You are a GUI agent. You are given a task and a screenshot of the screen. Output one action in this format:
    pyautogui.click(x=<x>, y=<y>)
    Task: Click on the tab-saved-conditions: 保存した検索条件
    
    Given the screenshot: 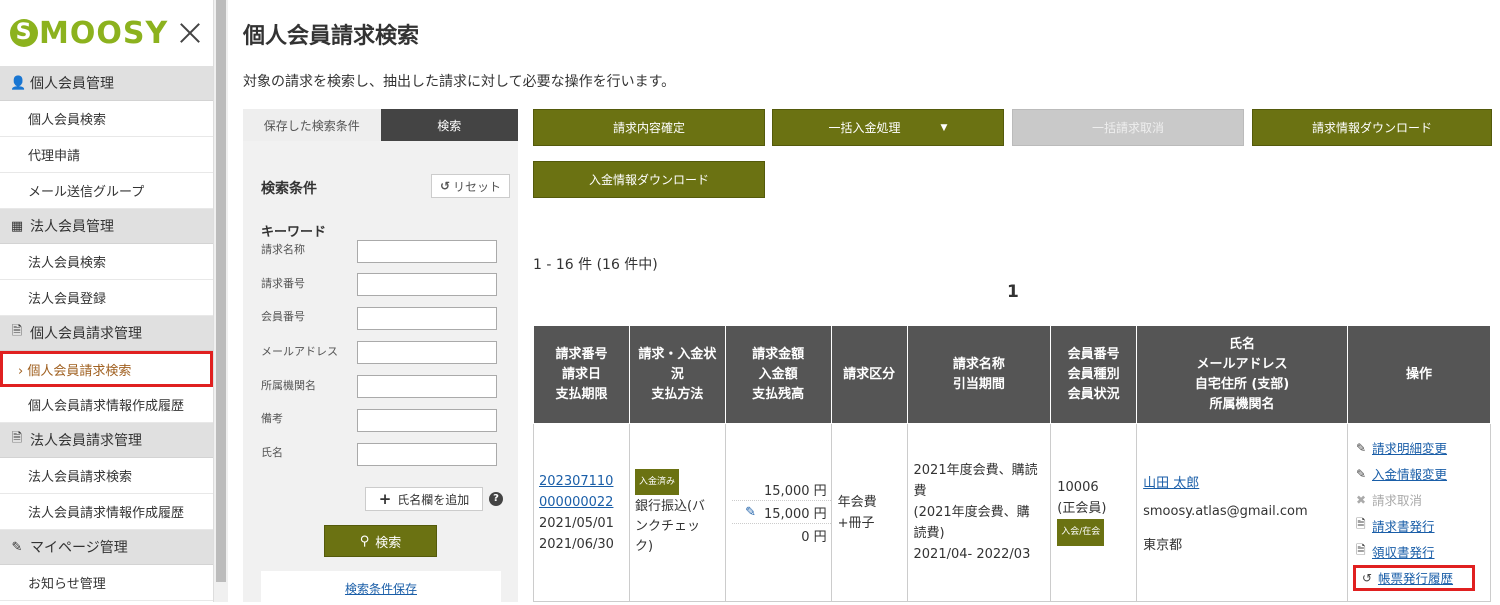 What is the action you would take?
    pyautogui.click(x=312, y=125)
    